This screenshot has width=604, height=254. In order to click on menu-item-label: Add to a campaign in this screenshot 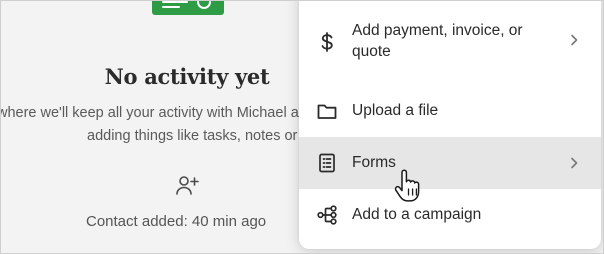, I will do `click(417, 214)`.